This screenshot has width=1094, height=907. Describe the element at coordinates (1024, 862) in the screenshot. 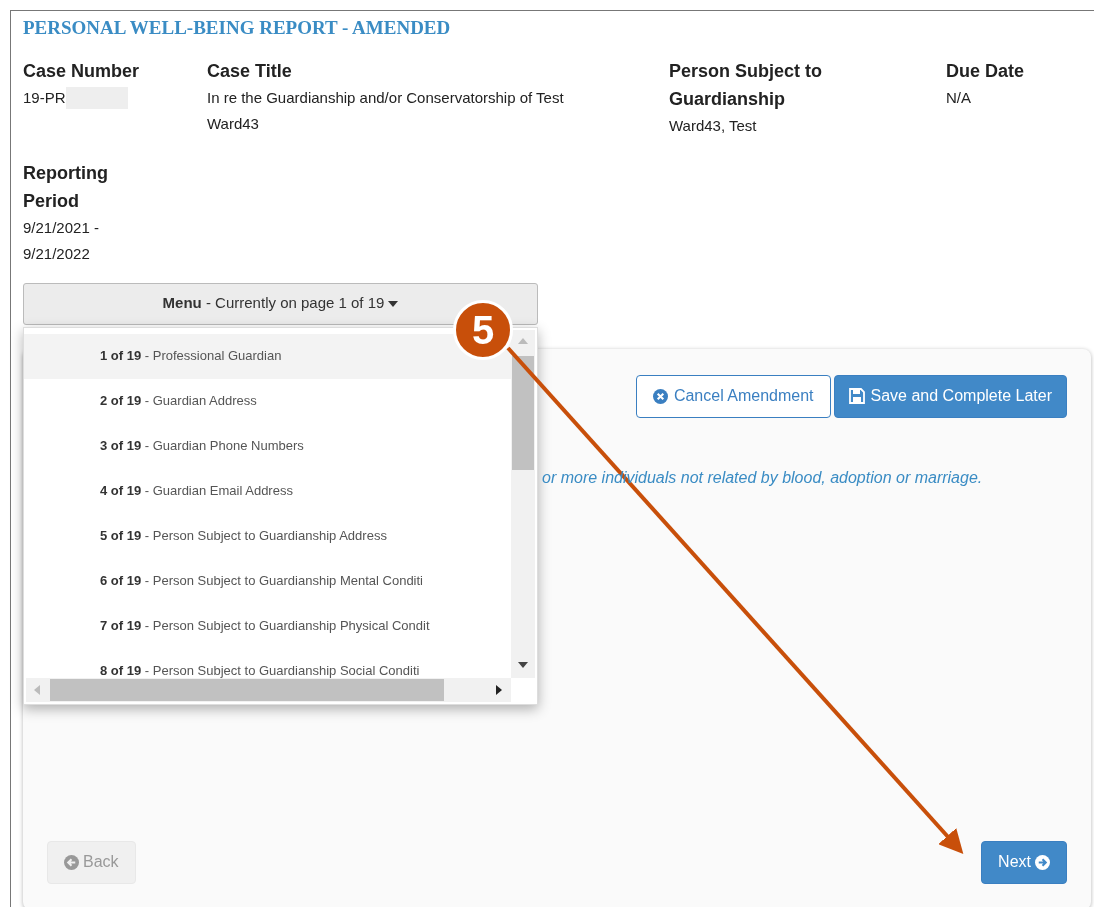

I see `next-button: Next` at that location.